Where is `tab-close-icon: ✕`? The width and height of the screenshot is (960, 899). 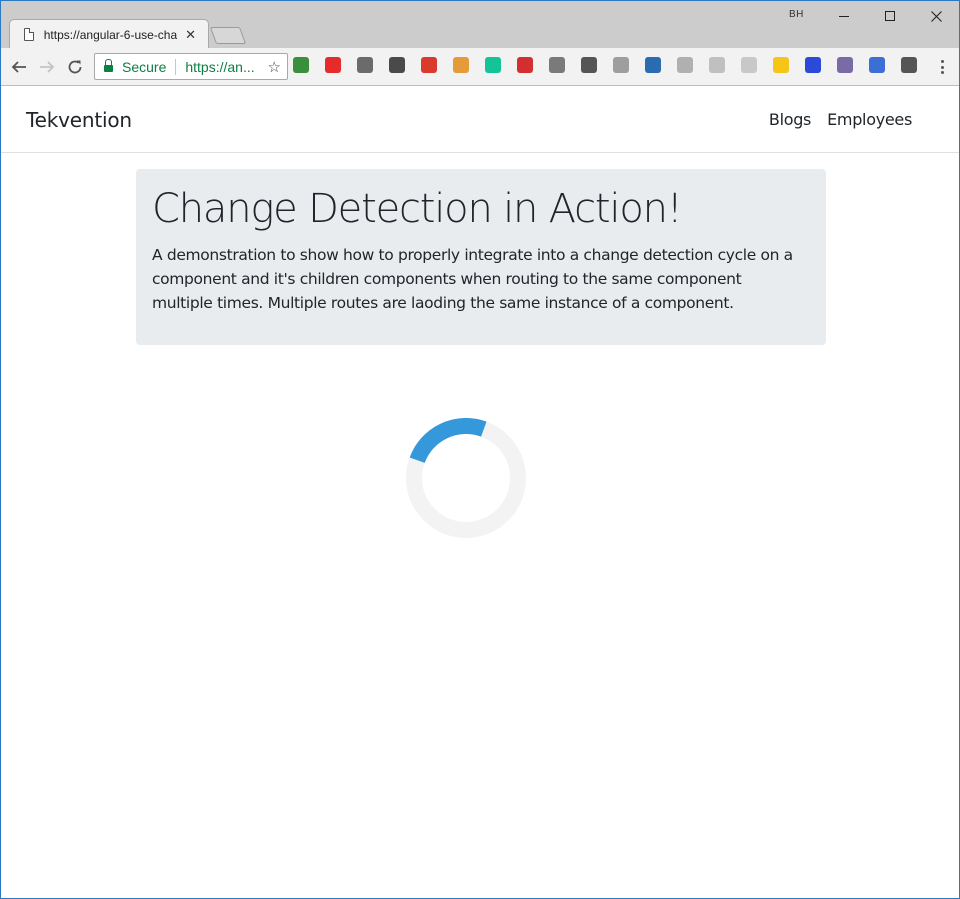
tab-close-icon: ✕ is located at coordinates (190, 35).